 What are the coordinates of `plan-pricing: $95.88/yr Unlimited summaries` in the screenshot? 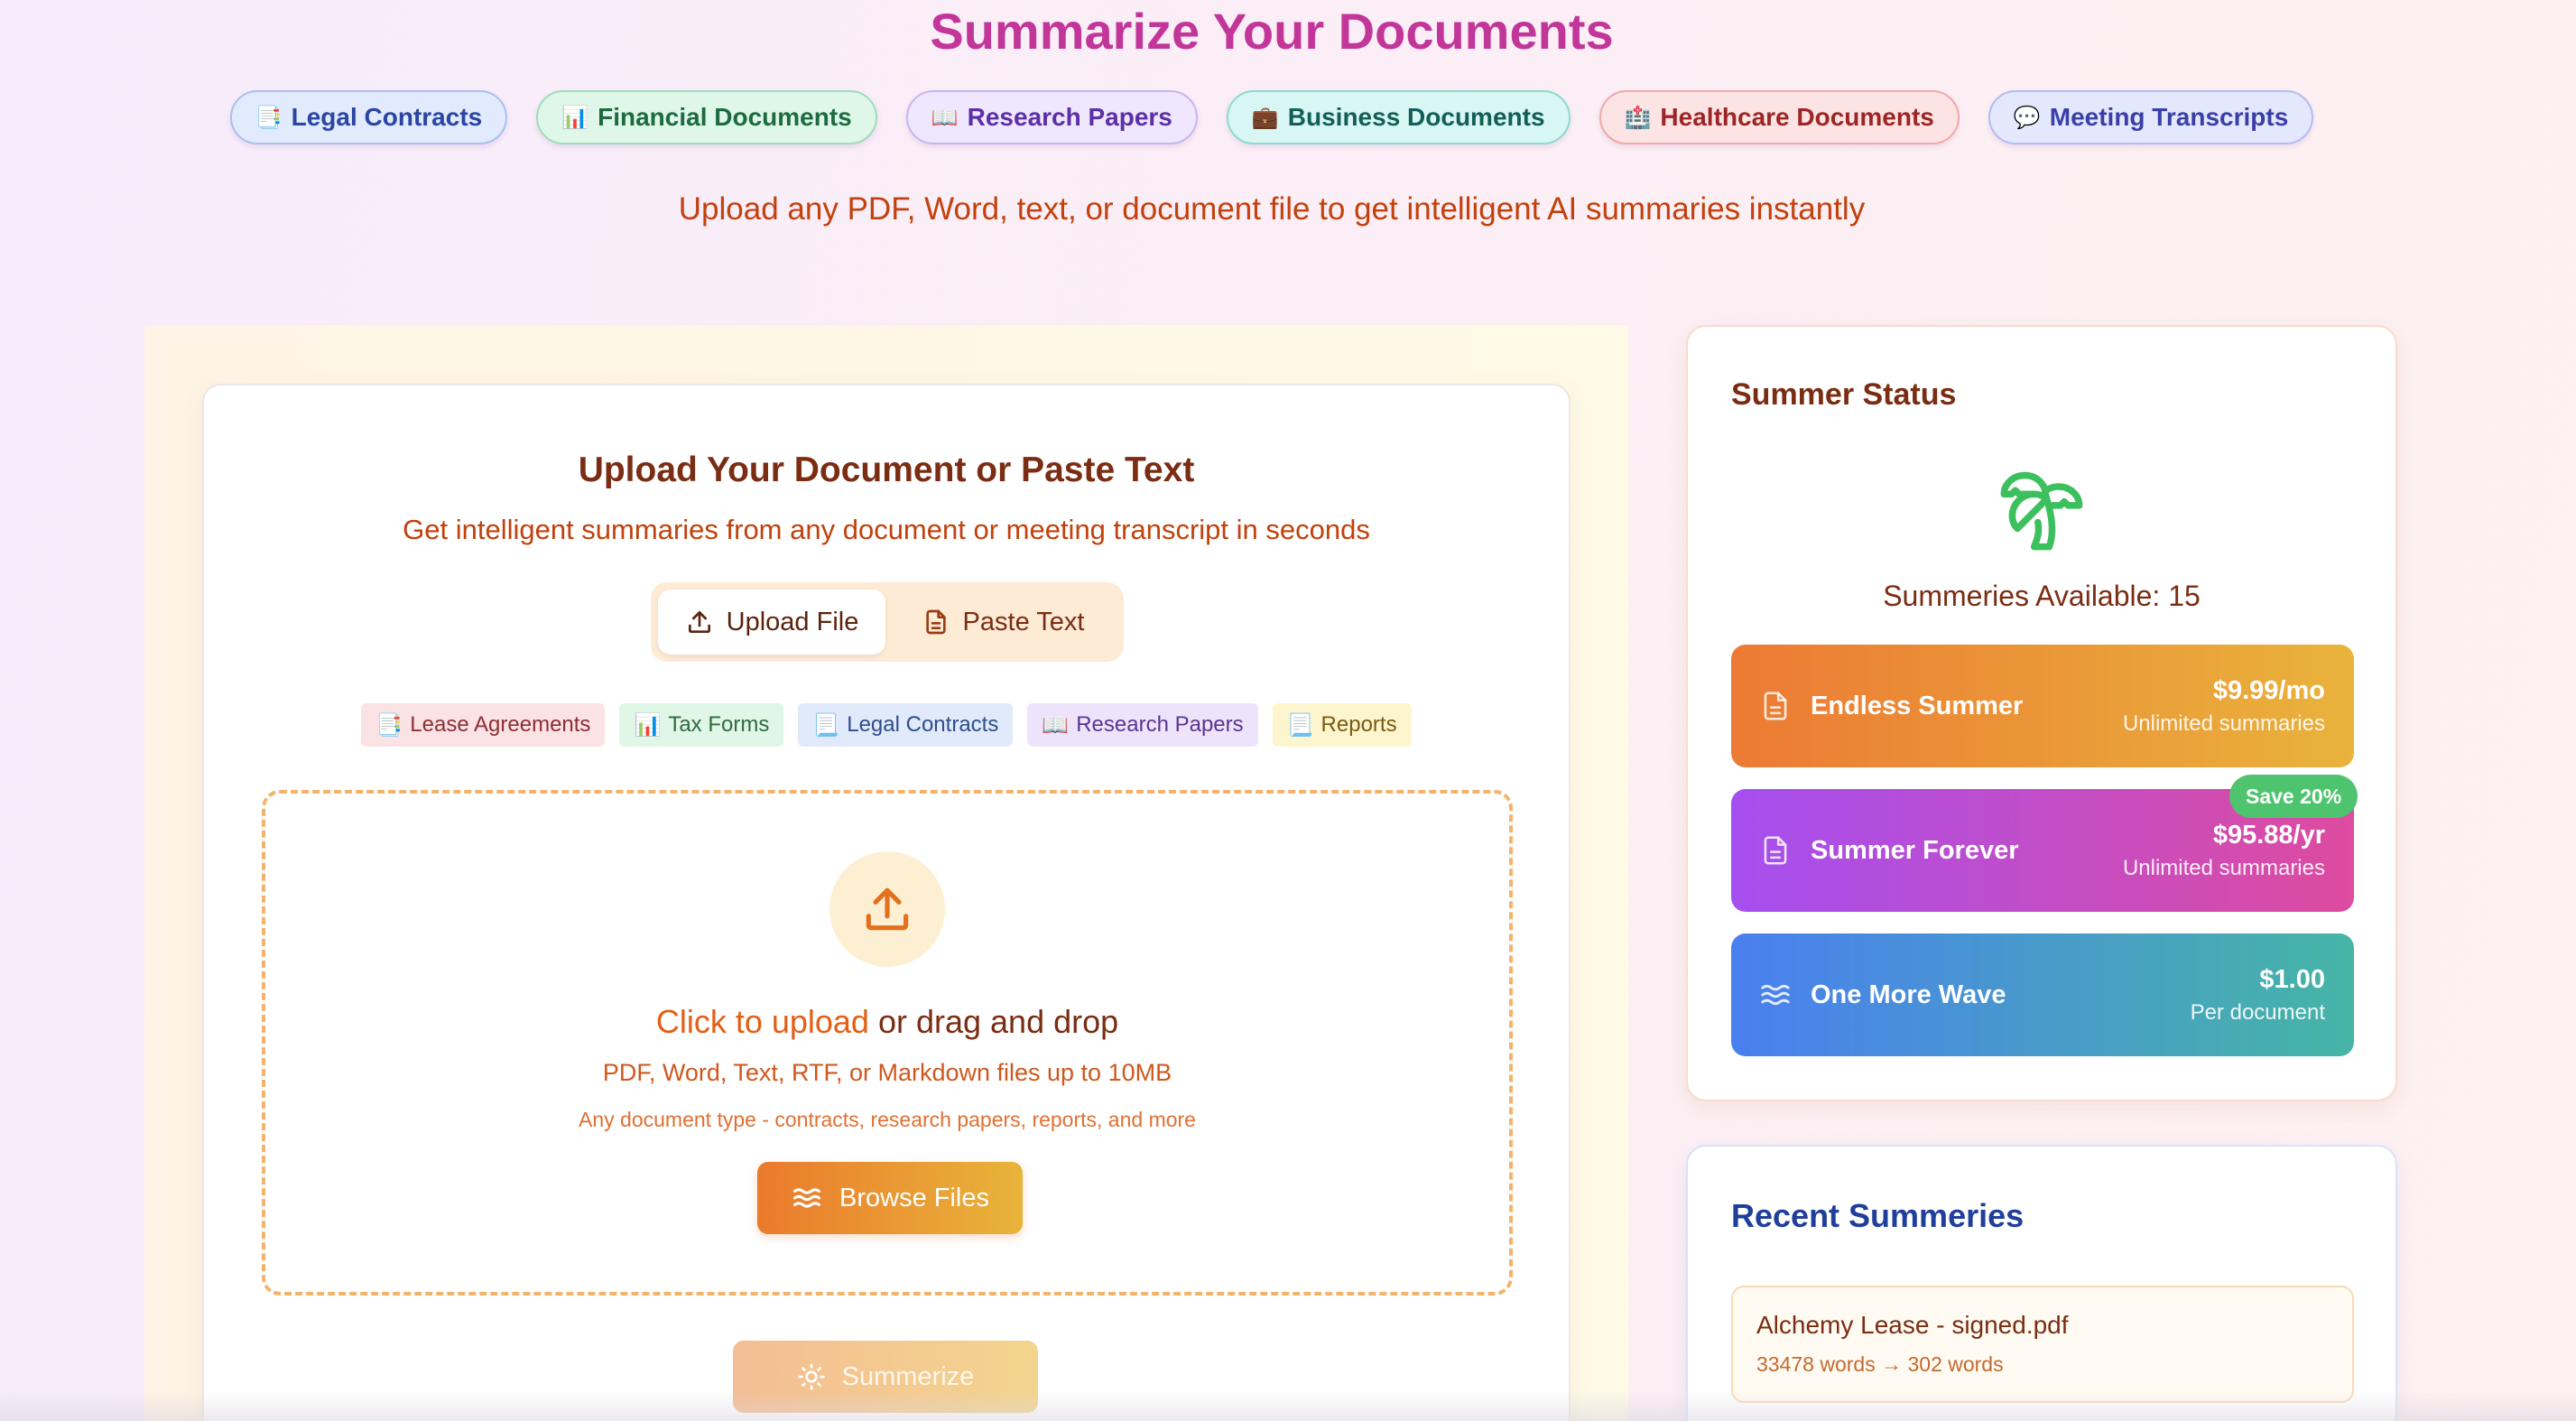 It's located at (2224, 851).